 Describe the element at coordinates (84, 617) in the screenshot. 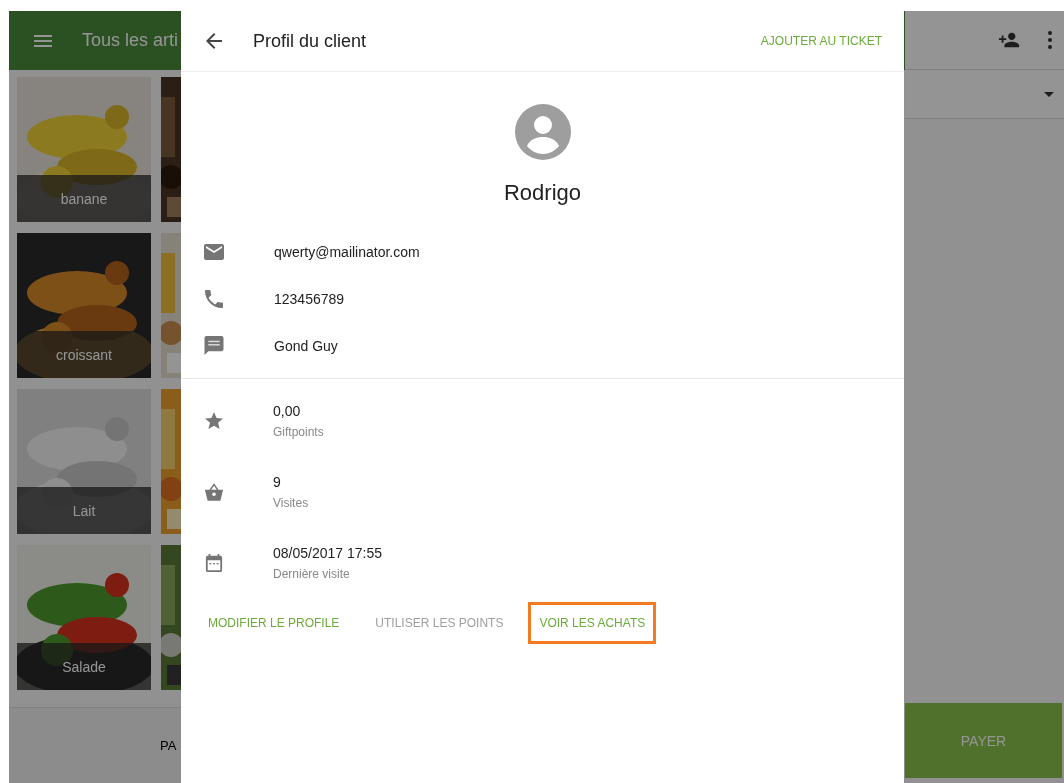

I see `product-tile: Salade` at that location.